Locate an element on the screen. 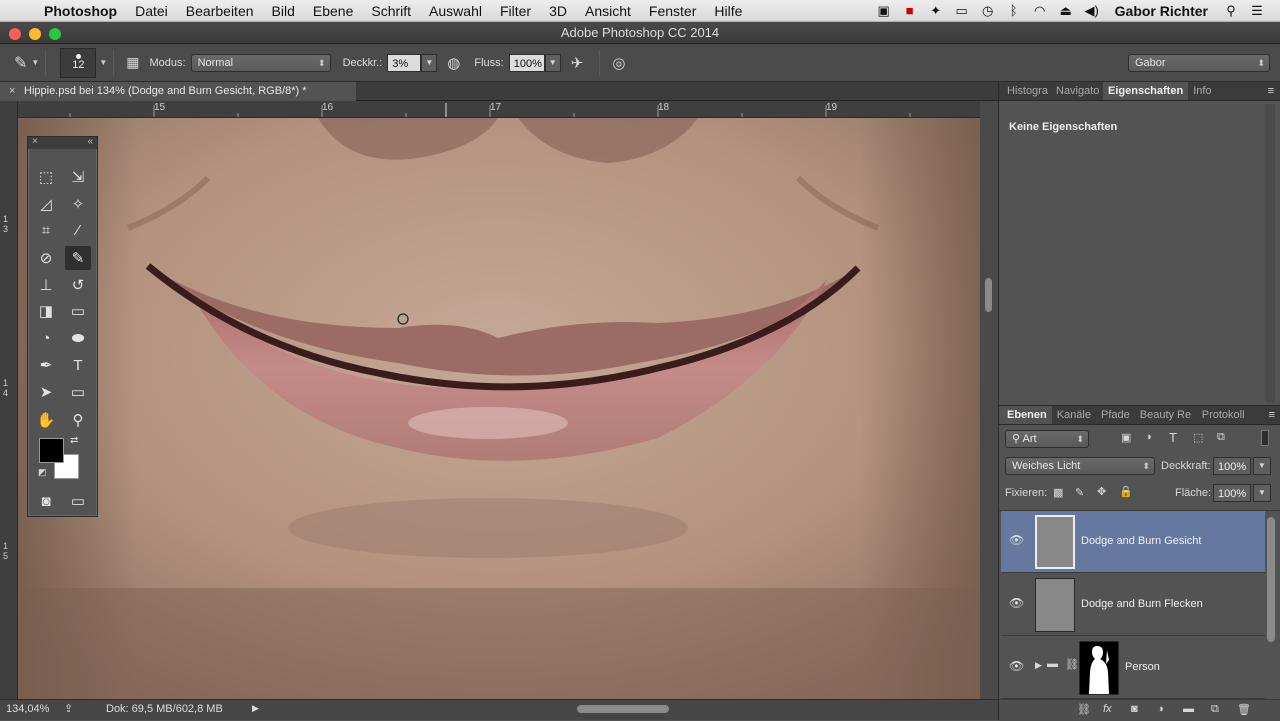 This screenshot has width=1280, height=721. tab-layers: Ebenen is located at coordinates (1025, 415).